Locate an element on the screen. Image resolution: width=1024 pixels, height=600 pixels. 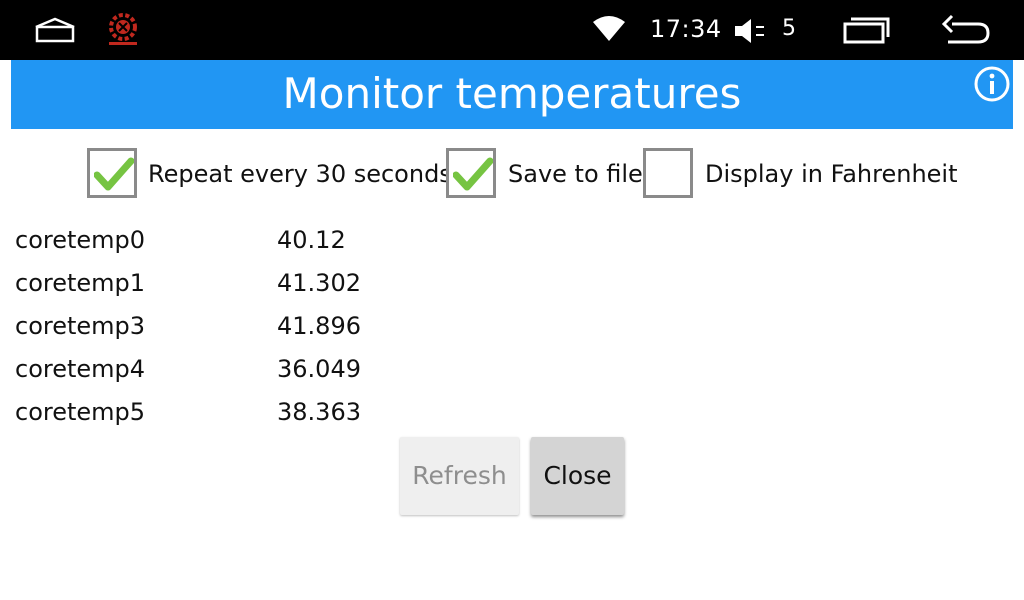
sensor-value: 41.896 is located at coordinates (319, 326).